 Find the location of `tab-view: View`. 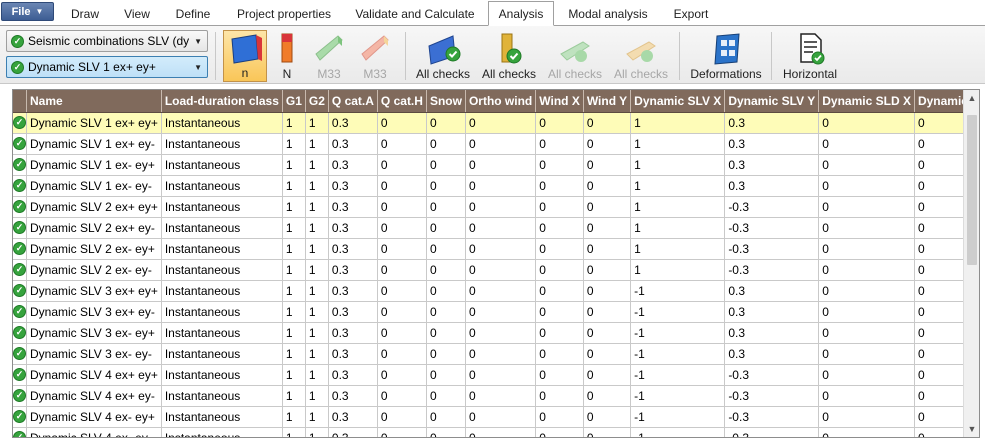

tab-view: View is located at coordinates (137, 14).